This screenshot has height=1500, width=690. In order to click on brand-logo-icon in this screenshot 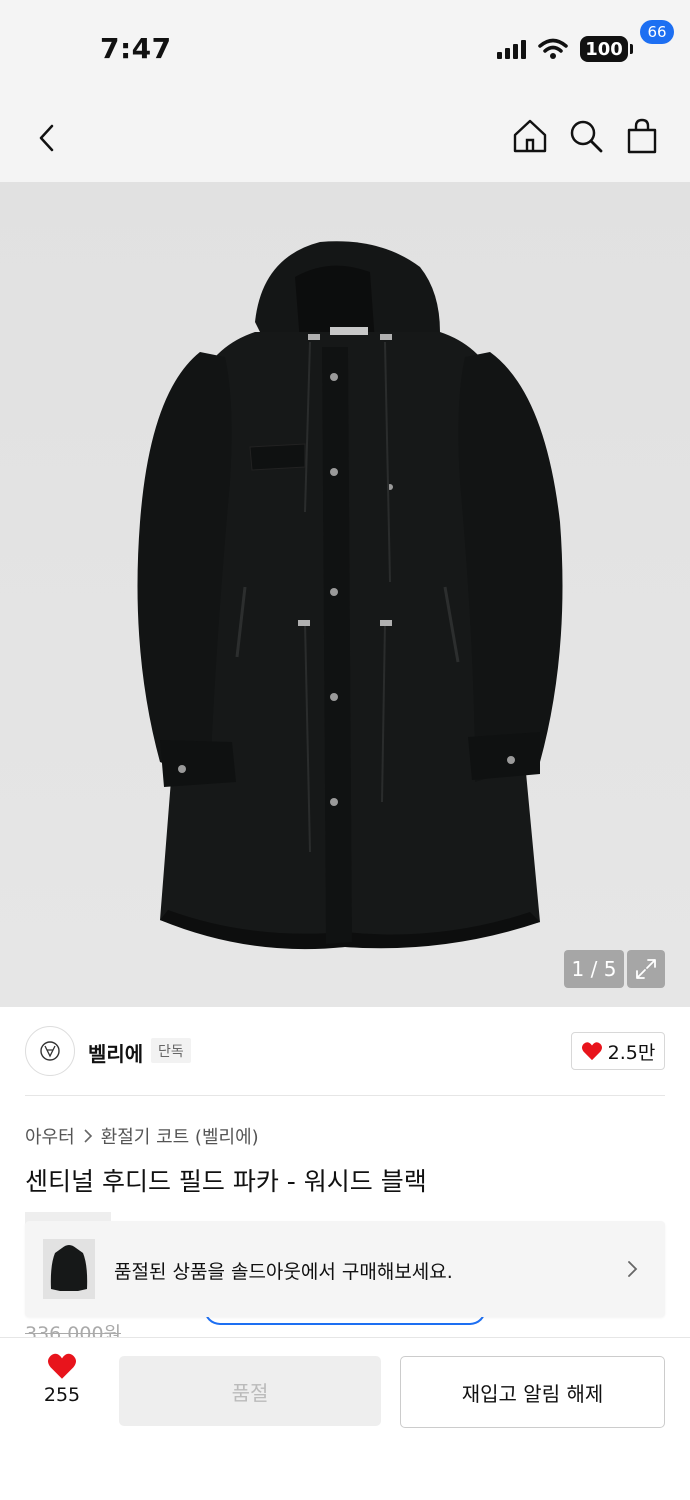, I will do `click(50, 1051)`.